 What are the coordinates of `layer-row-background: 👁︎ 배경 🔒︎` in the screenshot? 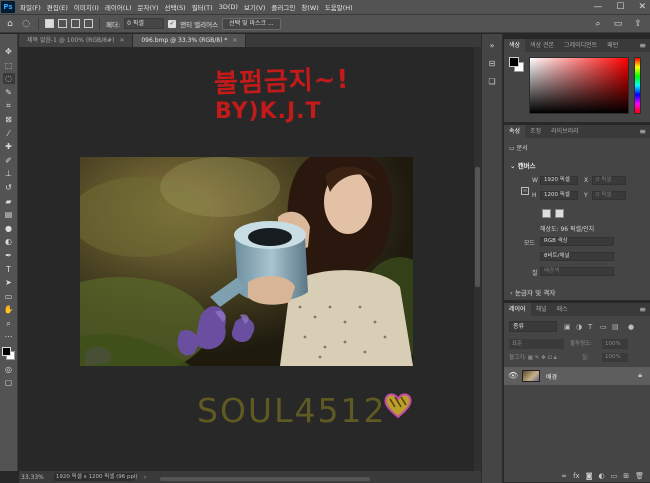 It's located at (577, 376).